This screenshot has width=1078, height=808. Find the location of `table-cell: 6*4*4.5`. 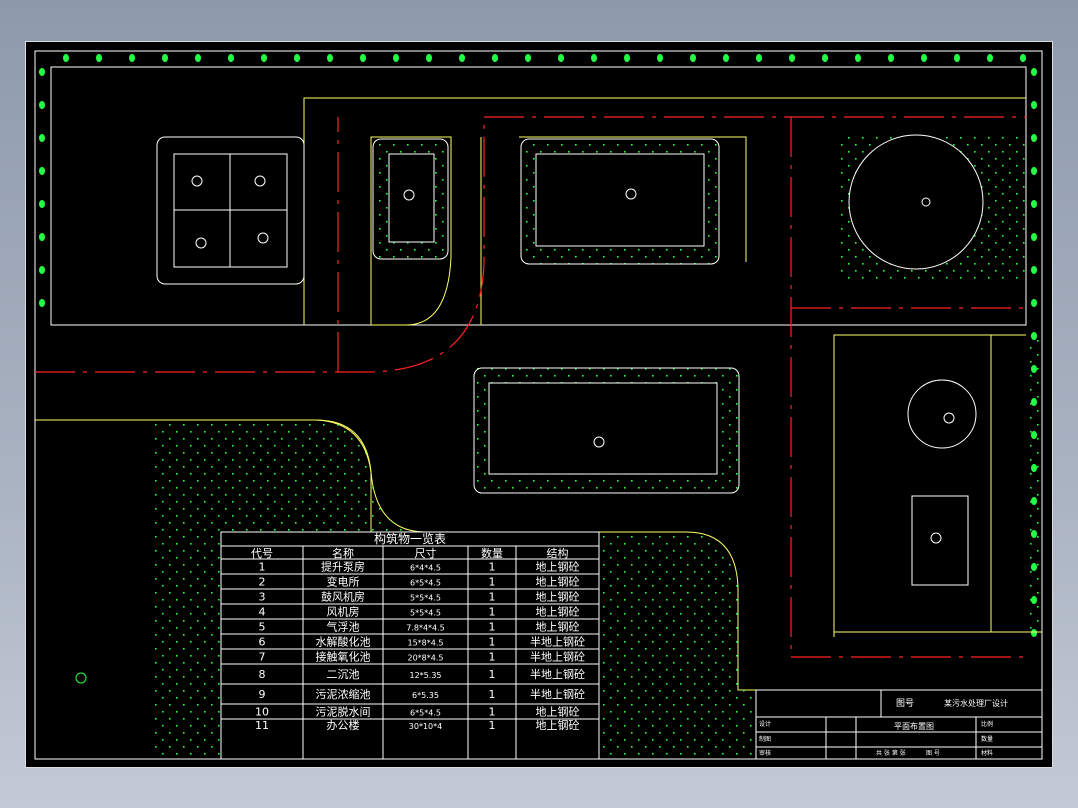

table-cell: 6*4*4.5 is located at coordinates (425, 568).